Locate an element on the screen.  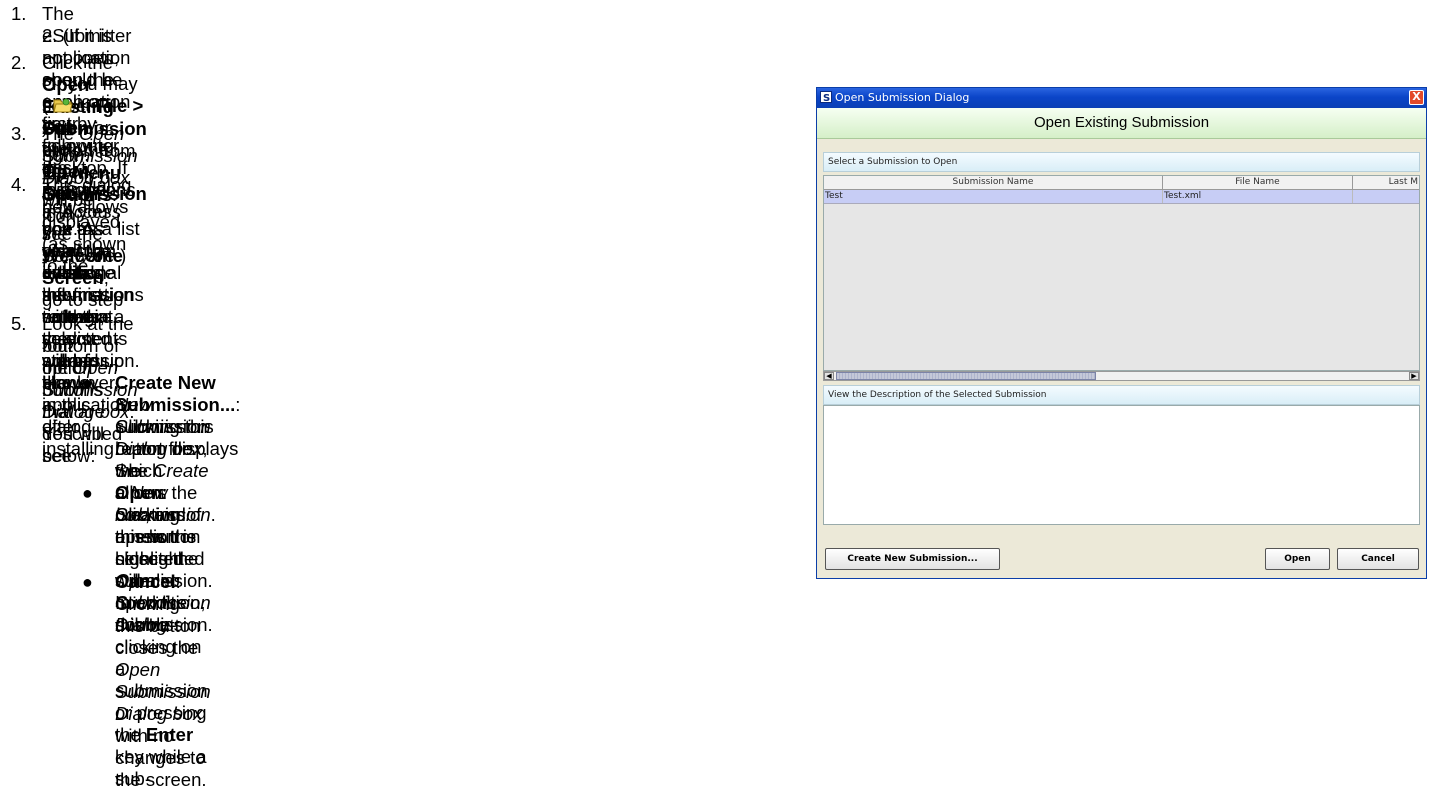
dialog-title-bar: S Open Submission Dialog X is located at coordinates (1121, 98).